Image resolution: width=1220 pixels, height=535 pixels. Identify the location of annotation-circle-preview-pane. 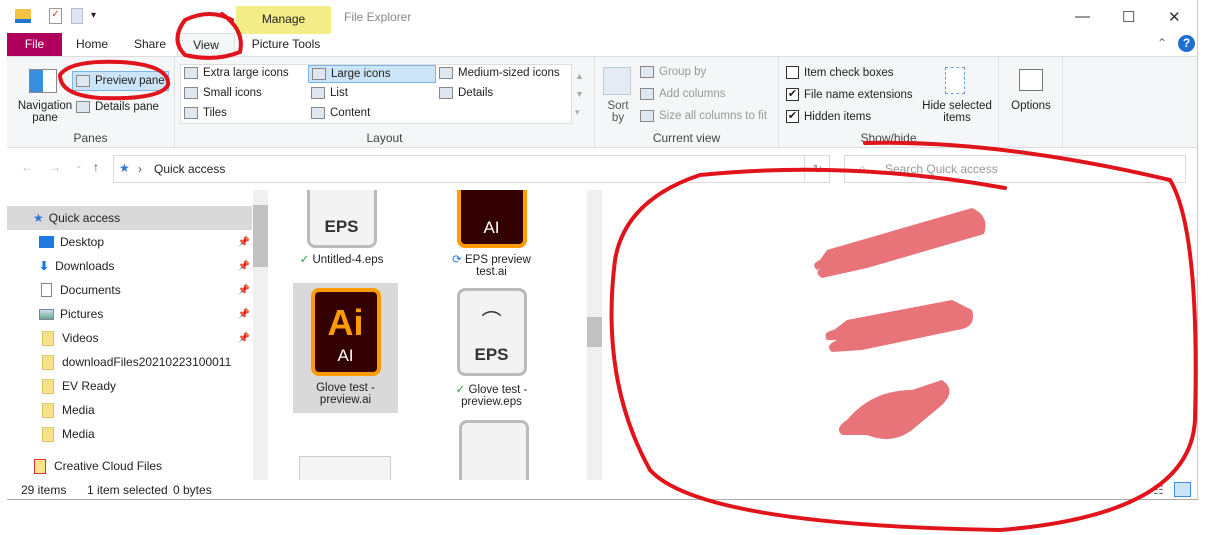
(114, 80).